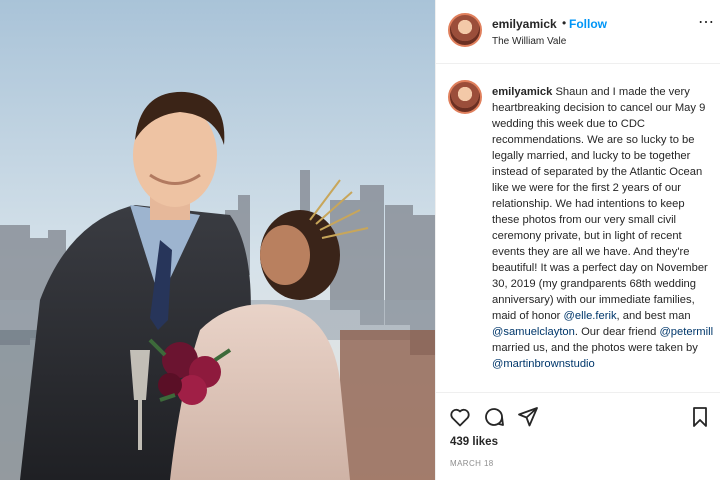  Describe the element at coordinates (578, 436) in the screenshot. I see `post-actions: 439 likes MARCH 18` at that location.